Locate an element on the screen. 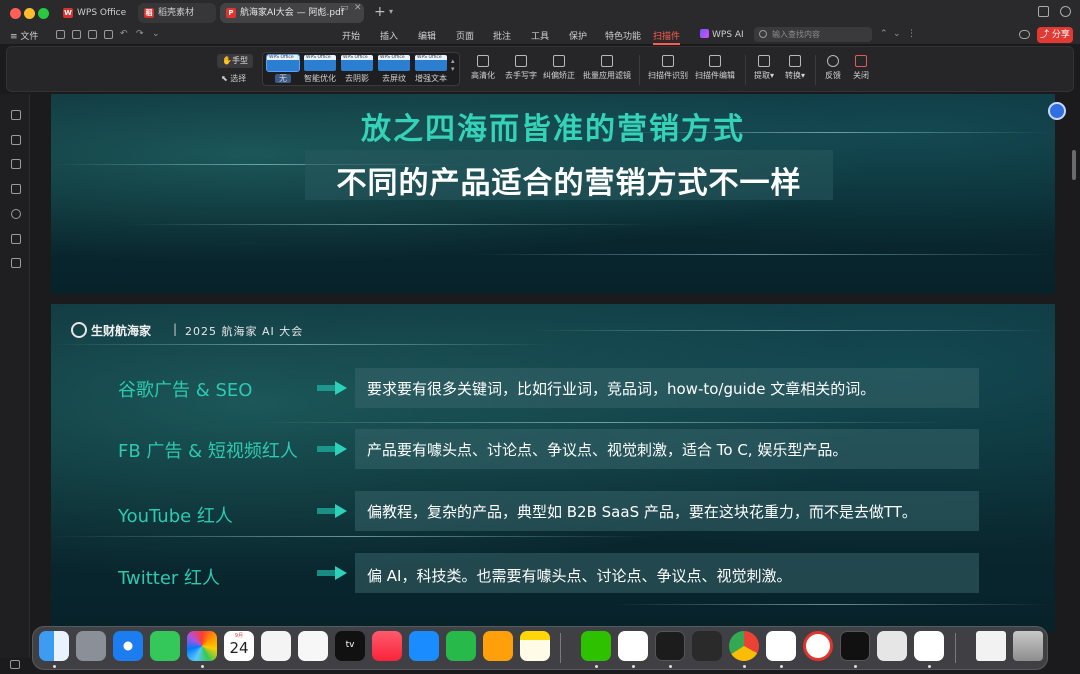  deskew-button: 纠偏矫正 is located at coordinates (559, 68).